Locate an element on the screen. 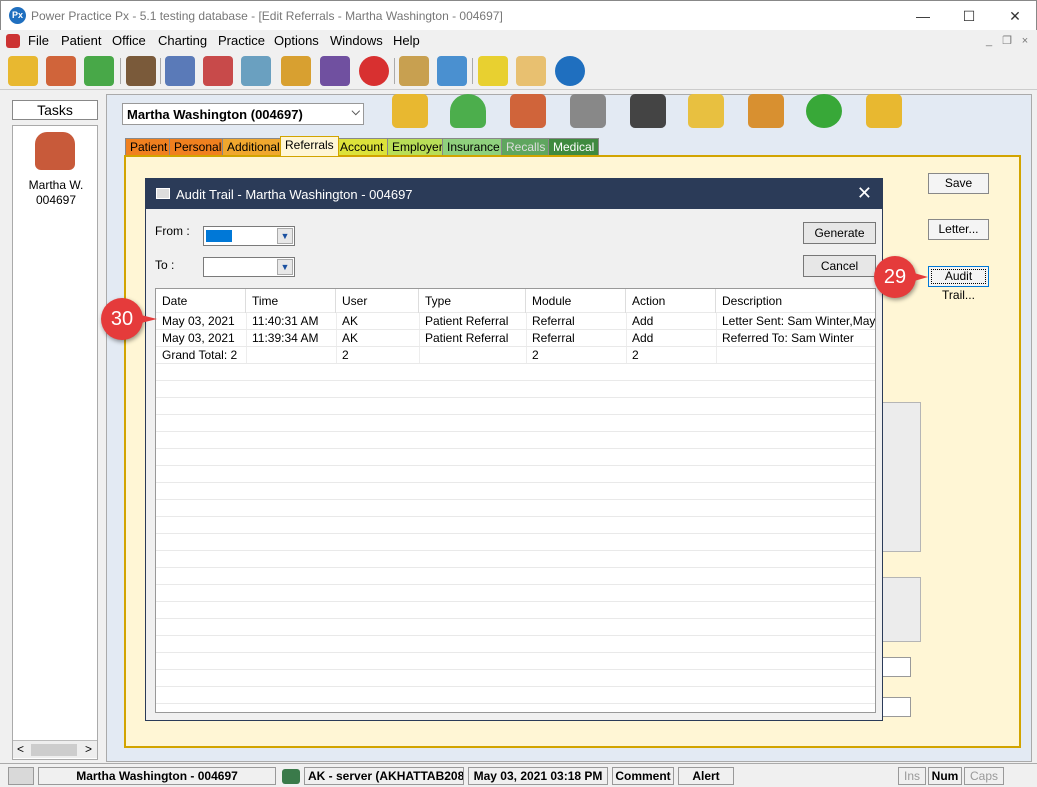  horizontal-scrollbar: < > is located at coordinates (55, 749).